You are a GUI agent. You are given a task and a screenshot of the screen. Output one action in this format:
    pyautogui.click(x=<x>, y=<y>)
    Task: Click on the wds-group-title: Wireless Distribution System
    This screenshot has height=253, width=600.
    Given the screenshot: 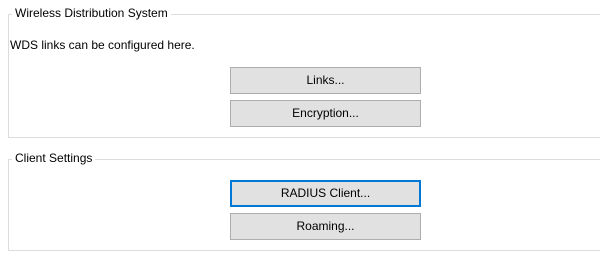 What is the action you would take?
    pyautogui.click(x=91, y=13)
    